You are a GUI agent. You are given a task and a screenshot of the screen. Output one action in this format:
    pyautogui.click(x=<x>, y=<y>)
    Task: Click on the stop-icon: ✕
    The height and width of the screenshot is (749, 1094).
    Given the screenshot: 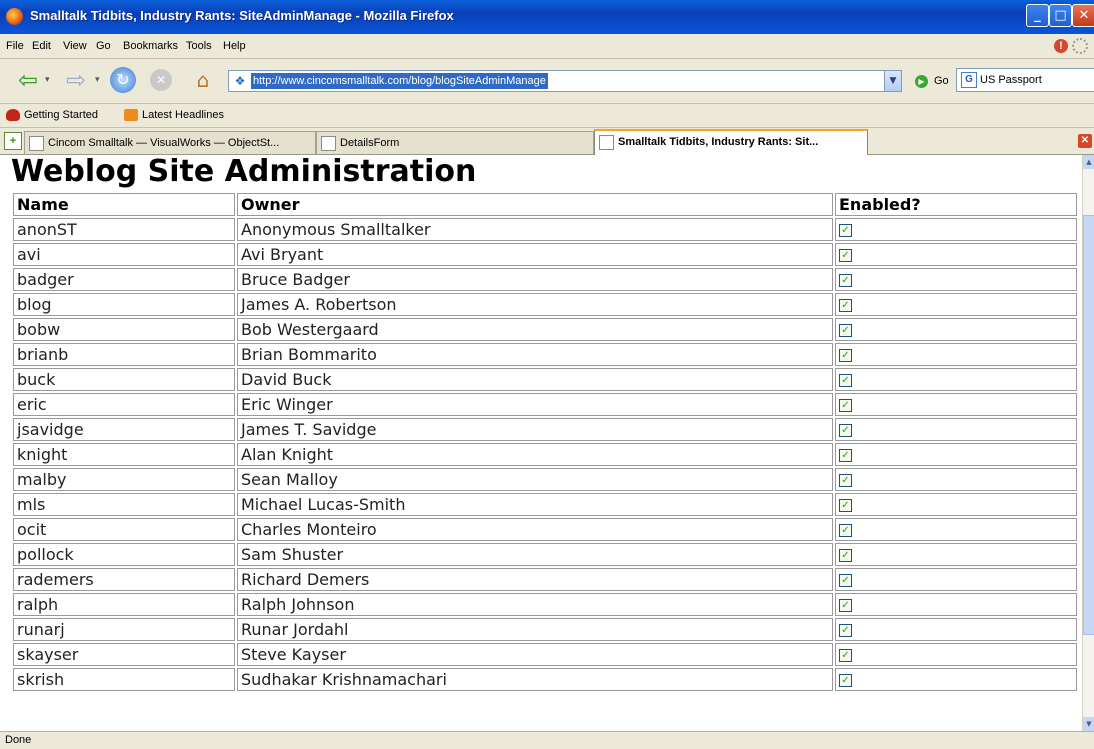 What is the action you would take?
    pyautogui.click(x=161, y=80)
    